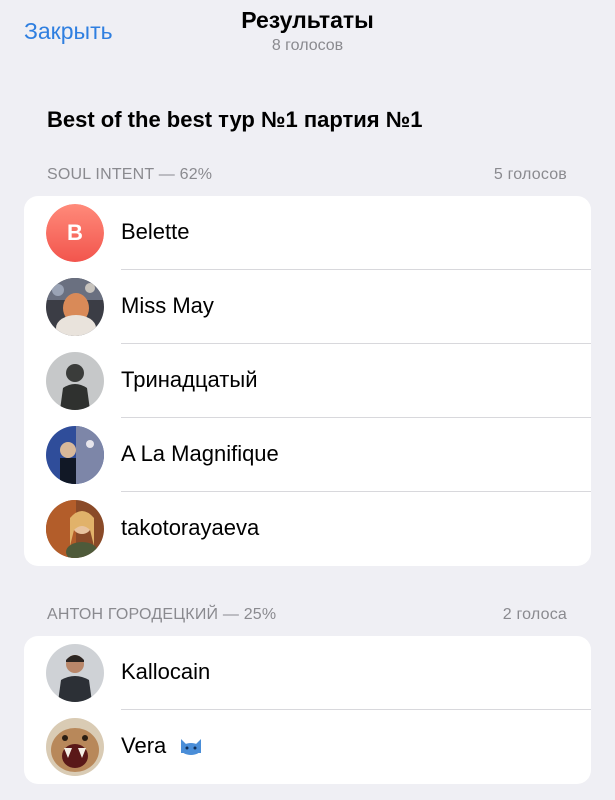 The image size is (615, 800). I want to click on voter-name-with-badge: Vera, so click(162, 747).